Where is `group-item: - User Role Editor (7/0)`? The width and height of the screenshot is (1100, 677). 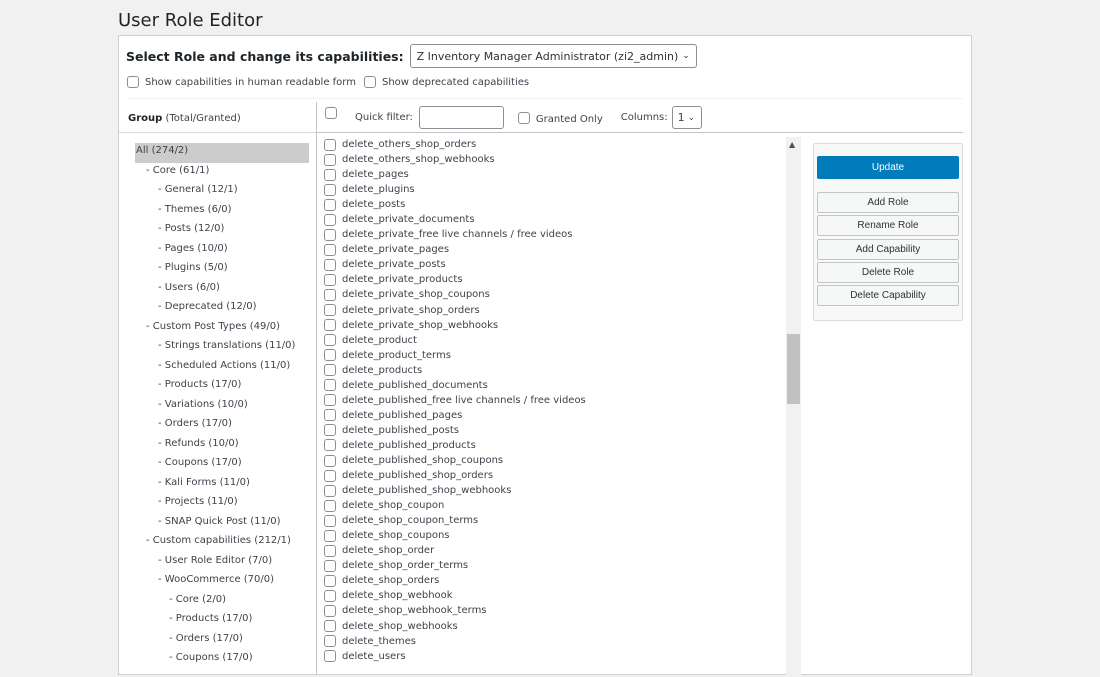 group-item: - User Role Editor (7/0) is located at coordinates (222, 563).